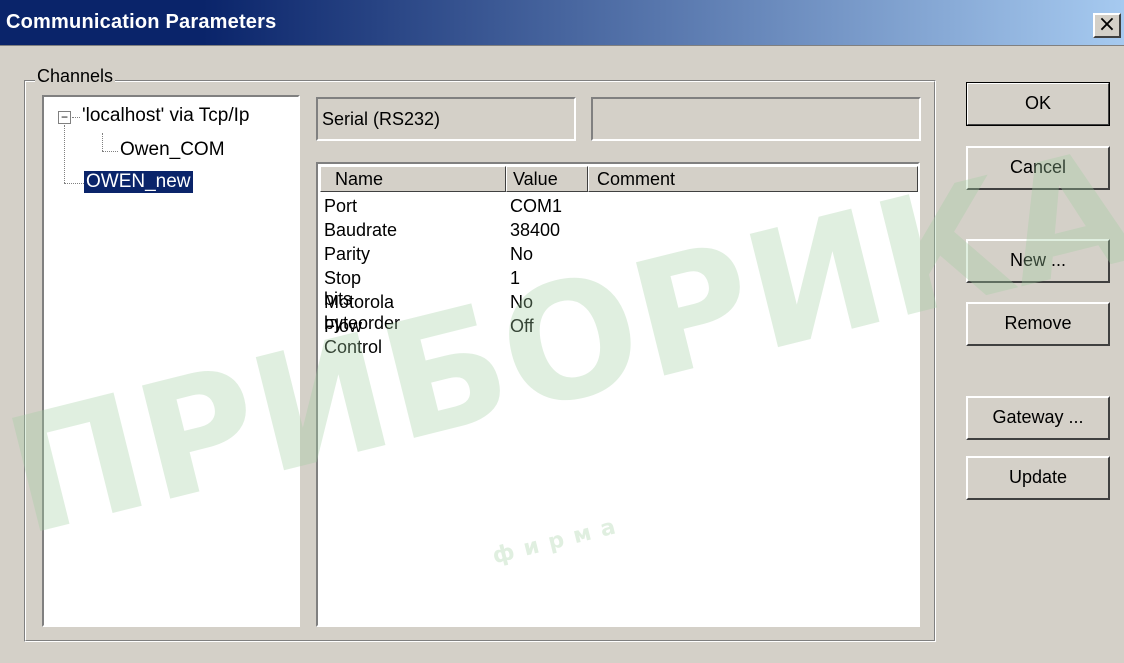  What do you see at coordinates (547, 179) in the screenshot?
I see `column-header-value: Value` at bounding box center [547, 179].